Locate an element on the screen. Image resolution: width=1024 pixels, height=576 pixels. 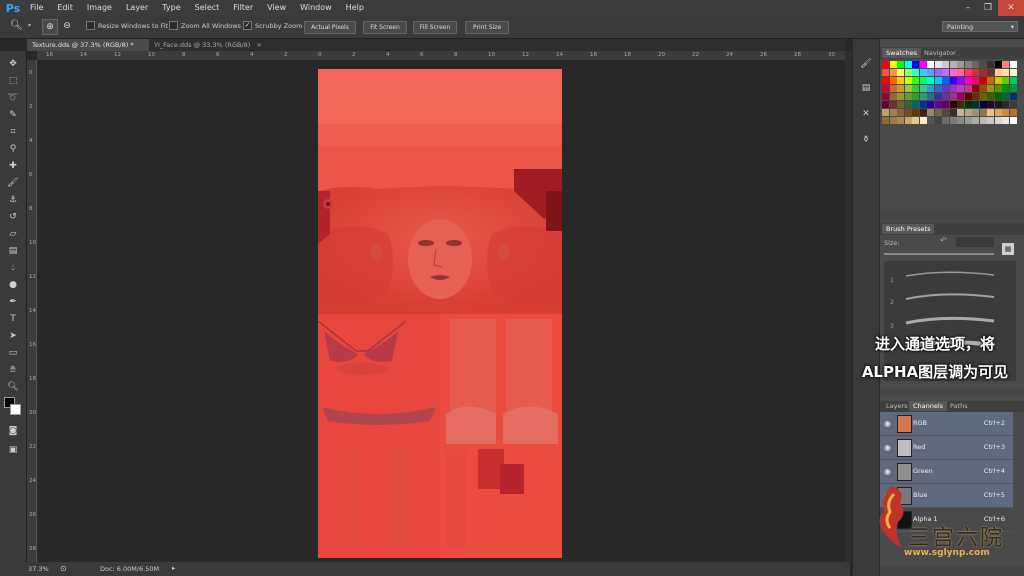
path-select-tool-icon: ➤ is located at coordinates (13, 336).